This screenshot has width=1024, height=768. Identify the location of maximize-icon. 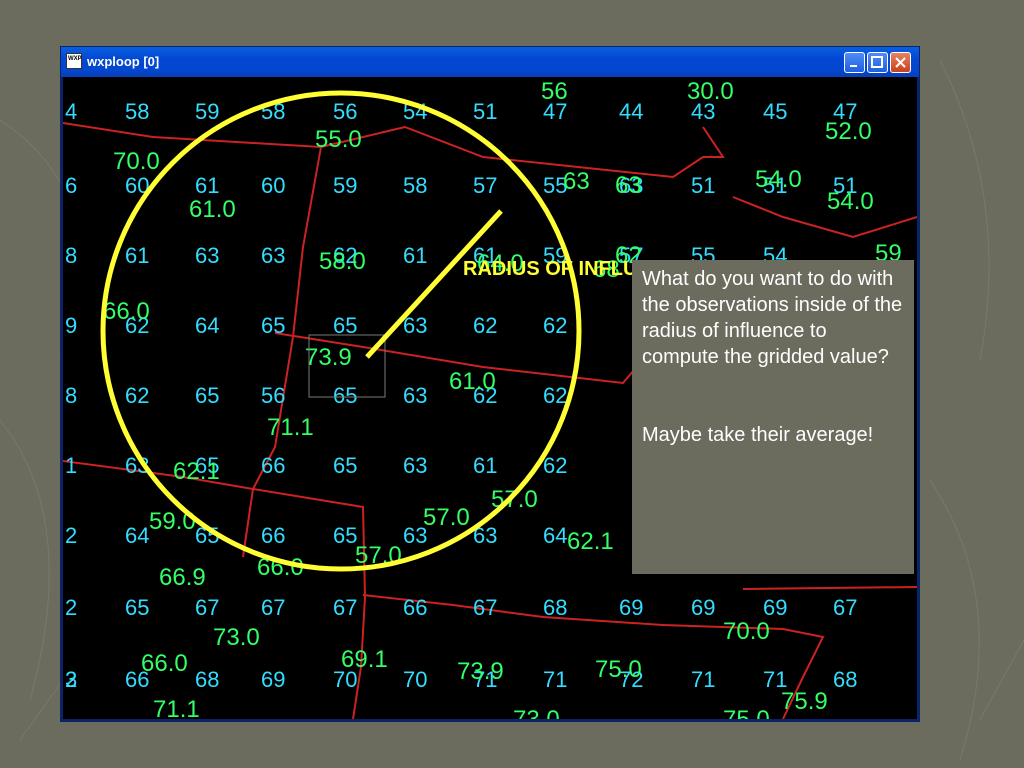
(877, 62).